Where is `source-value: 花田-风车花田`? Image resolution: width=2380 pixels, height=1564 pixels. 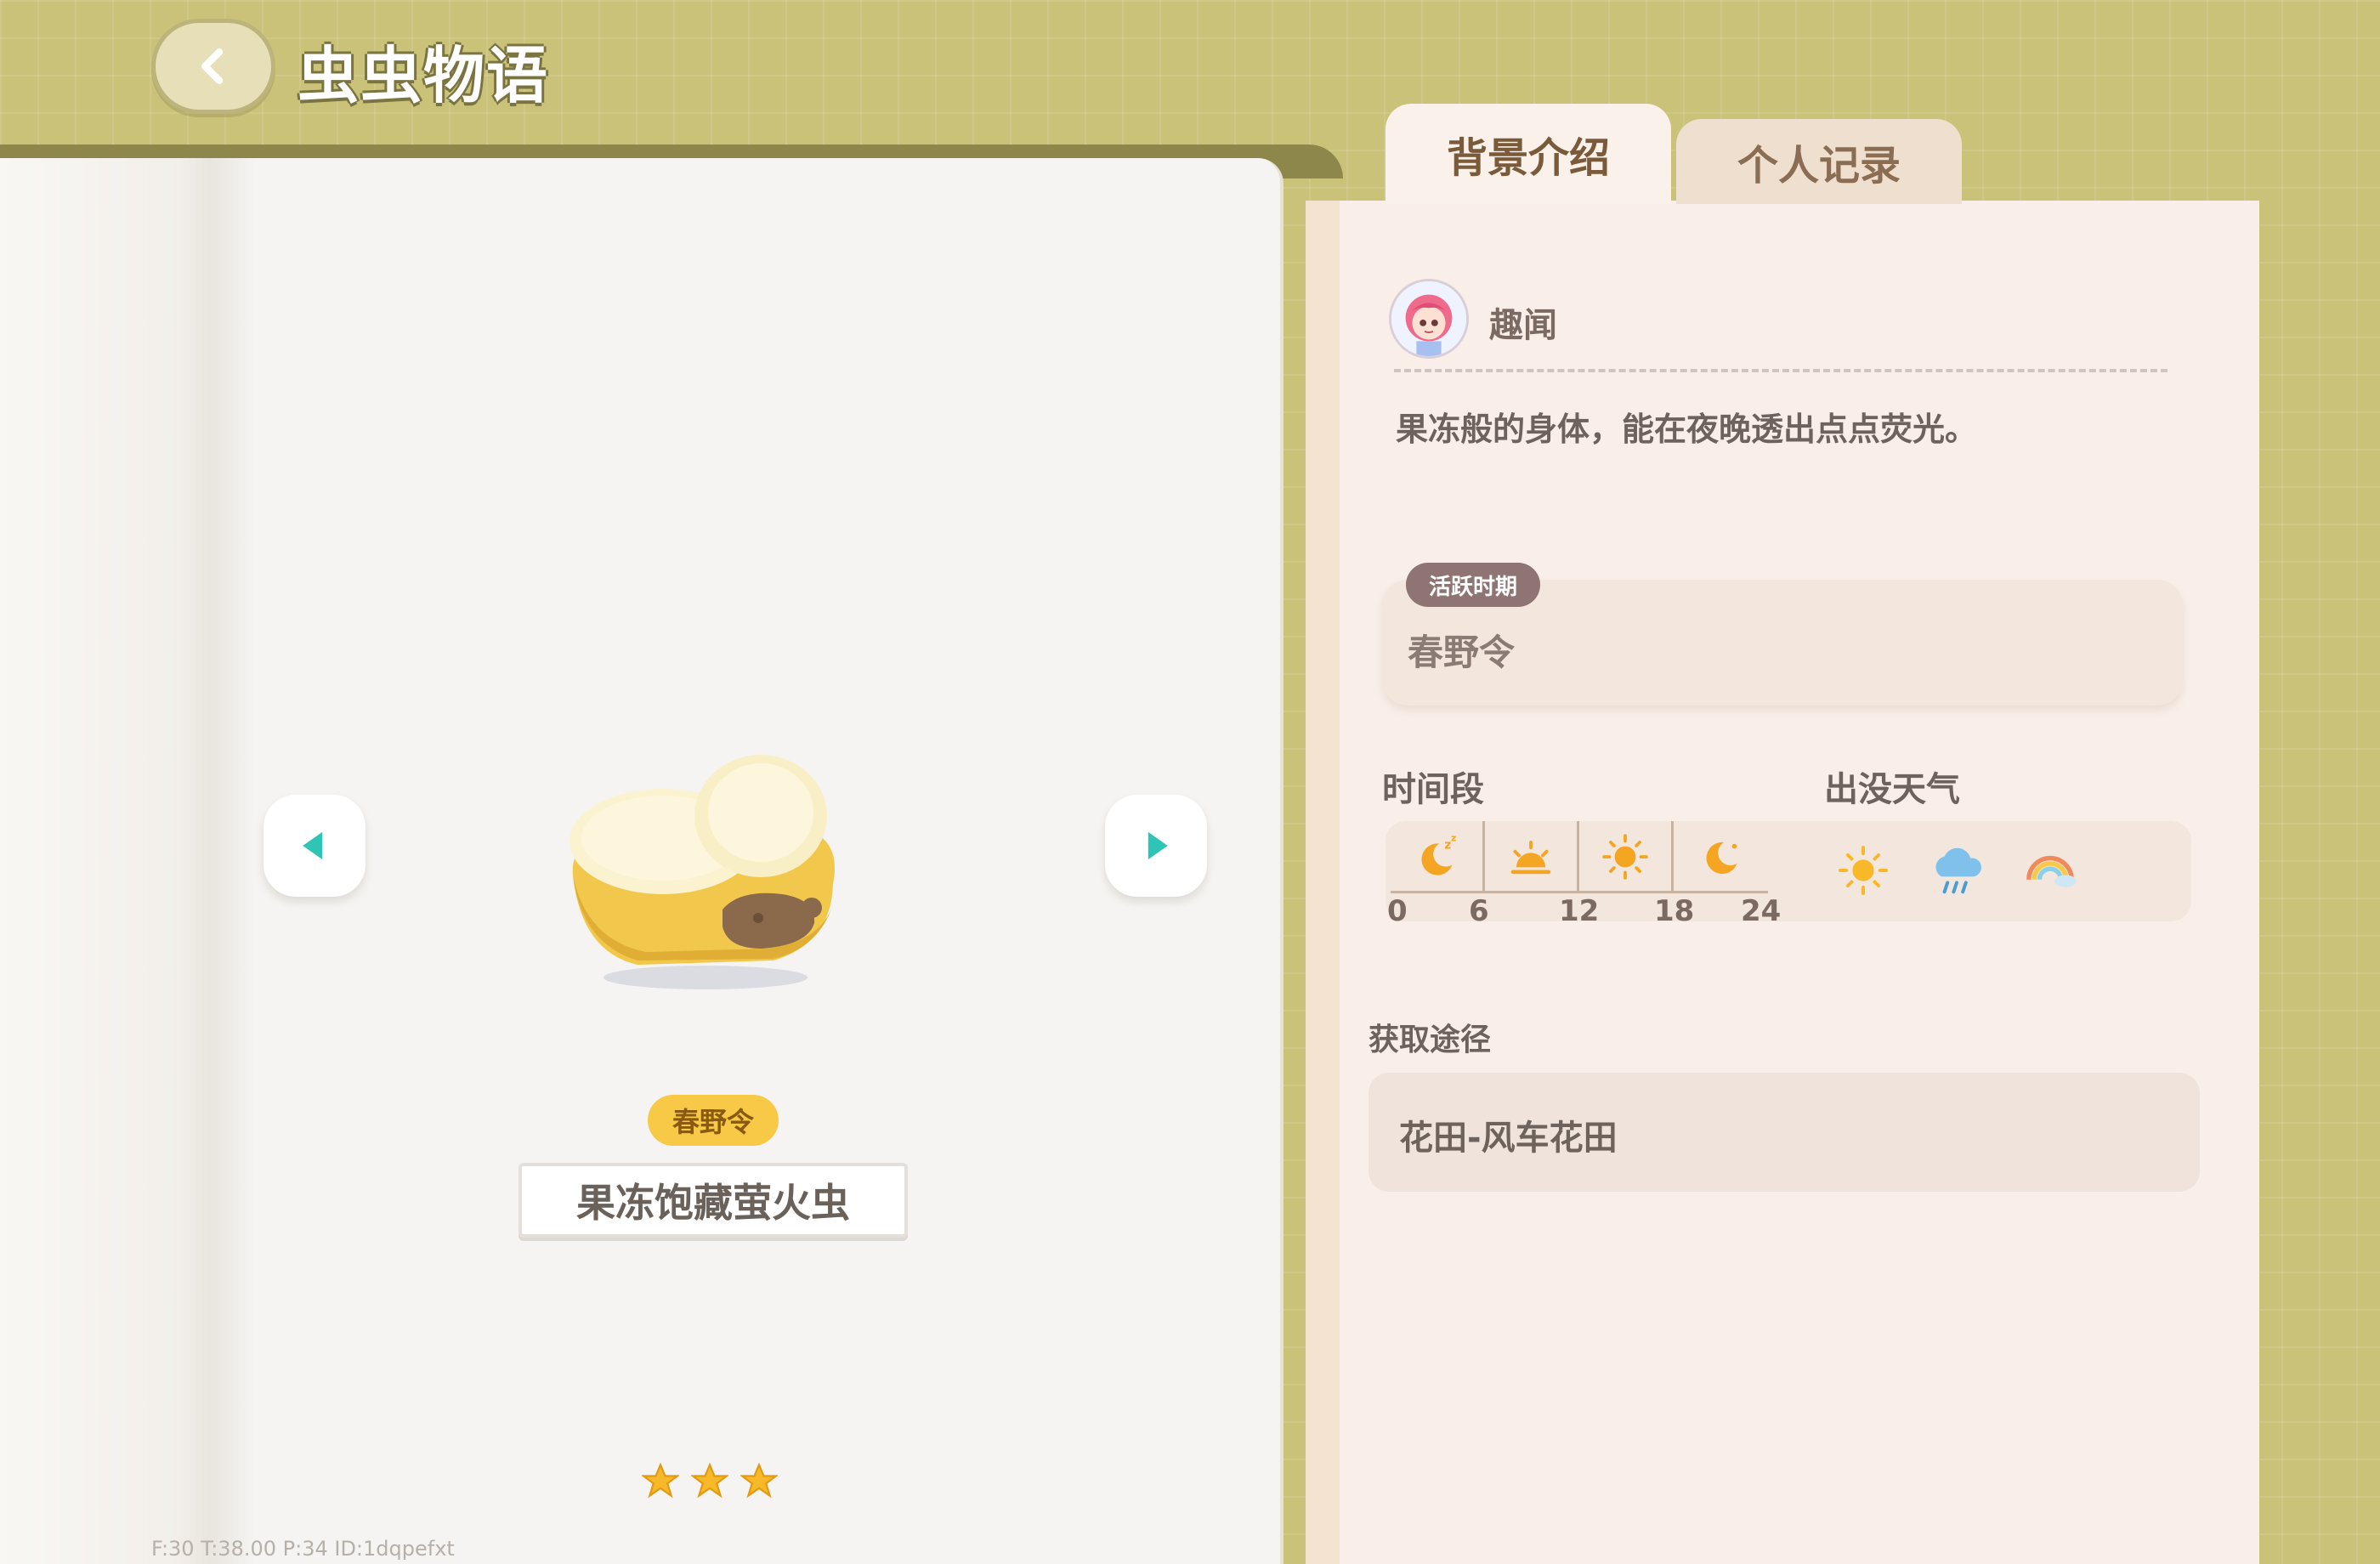
source-value: 花田-风车花田 is located at coordinates (1508, 1138).